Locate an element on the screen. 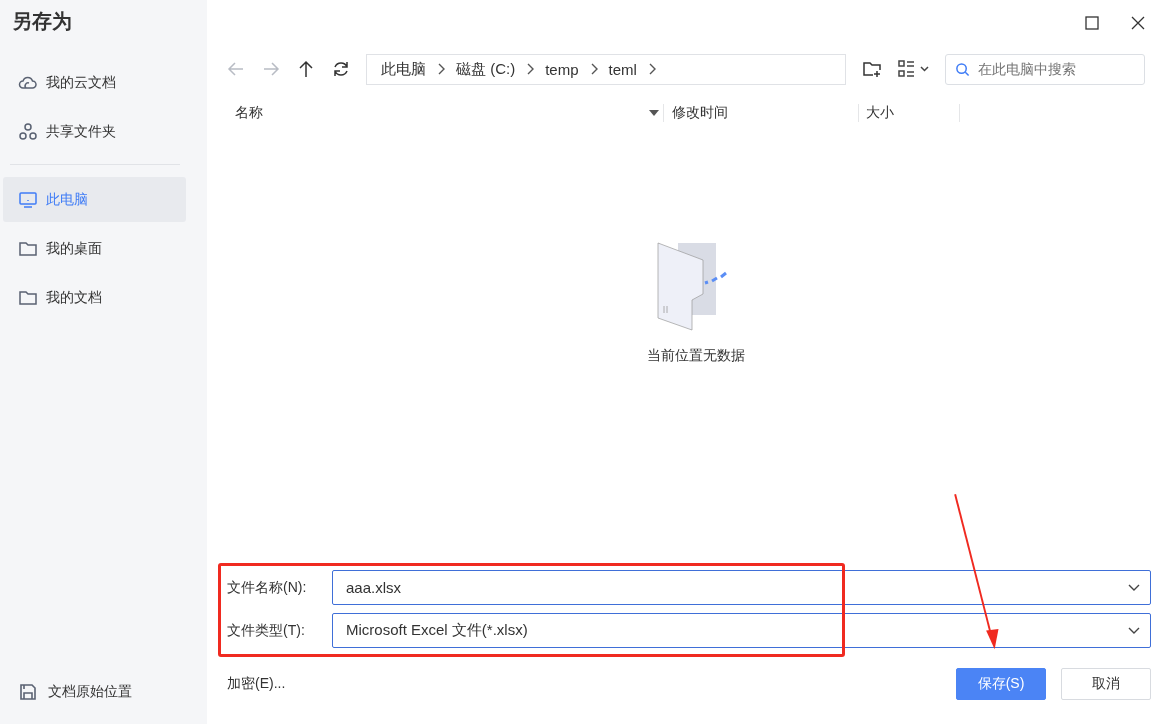 The width and height of the screenshot is (1175, 724). column-header: 名称 is located at coordinates (249, 113).